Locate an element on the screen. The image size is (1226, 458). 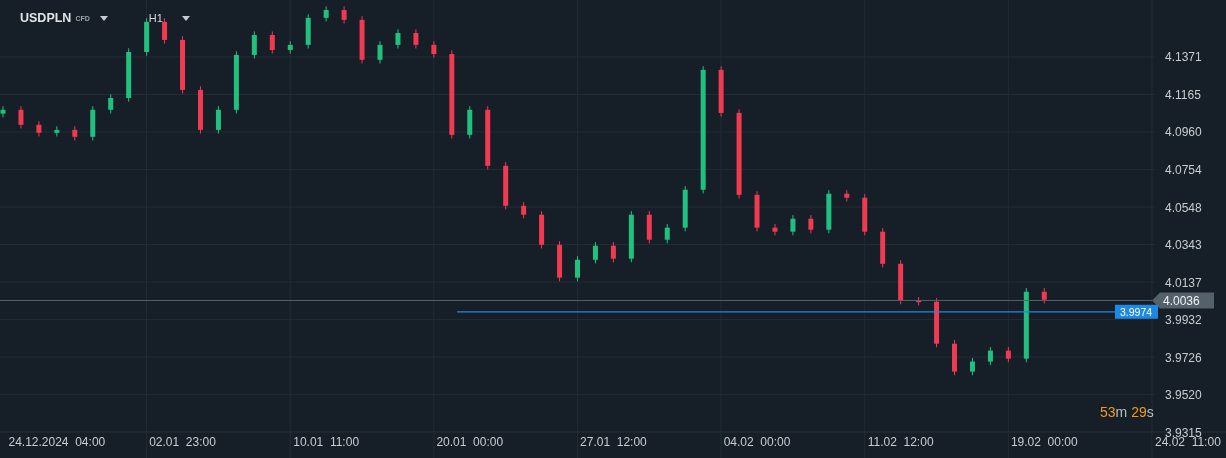
time-axis-label: 11.02 12:00 is located at coordinates (900, 442).